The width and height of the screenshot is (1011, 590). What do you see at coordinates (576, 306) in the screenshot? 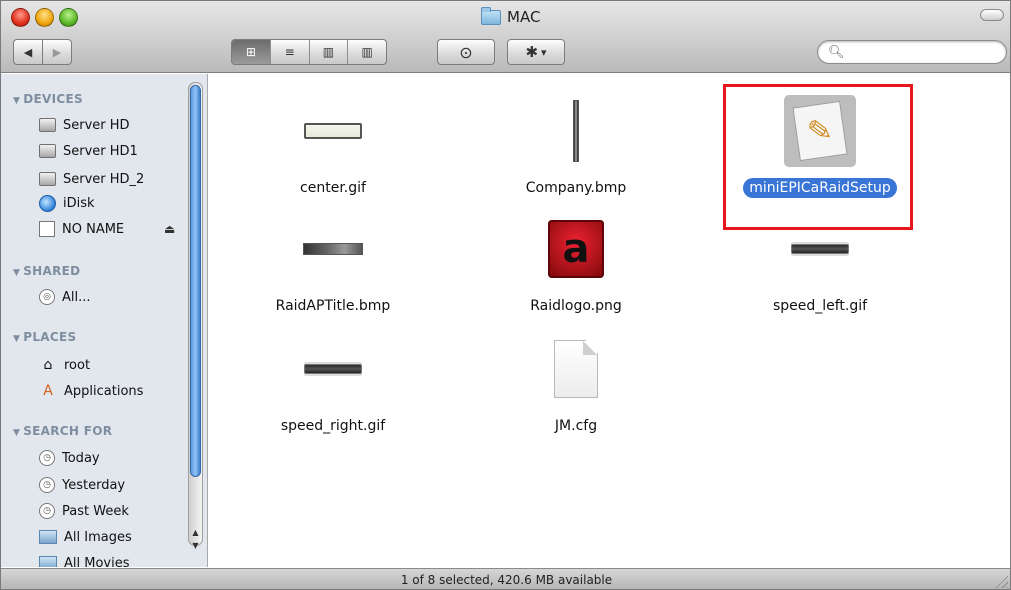
I see `file-name: Raidlogo.png` at bounding box center [576, 306].